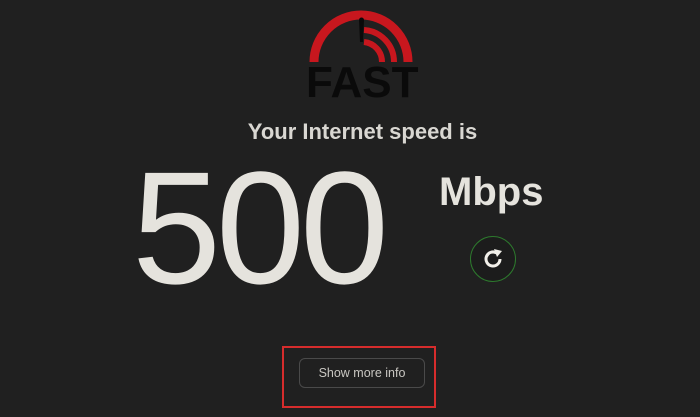 This screenshot has height=417, width=700. What do you see at coordinates (362, 82) in the screenshot?
I see `logo-text: FAST` at bounding box center [362, 82].